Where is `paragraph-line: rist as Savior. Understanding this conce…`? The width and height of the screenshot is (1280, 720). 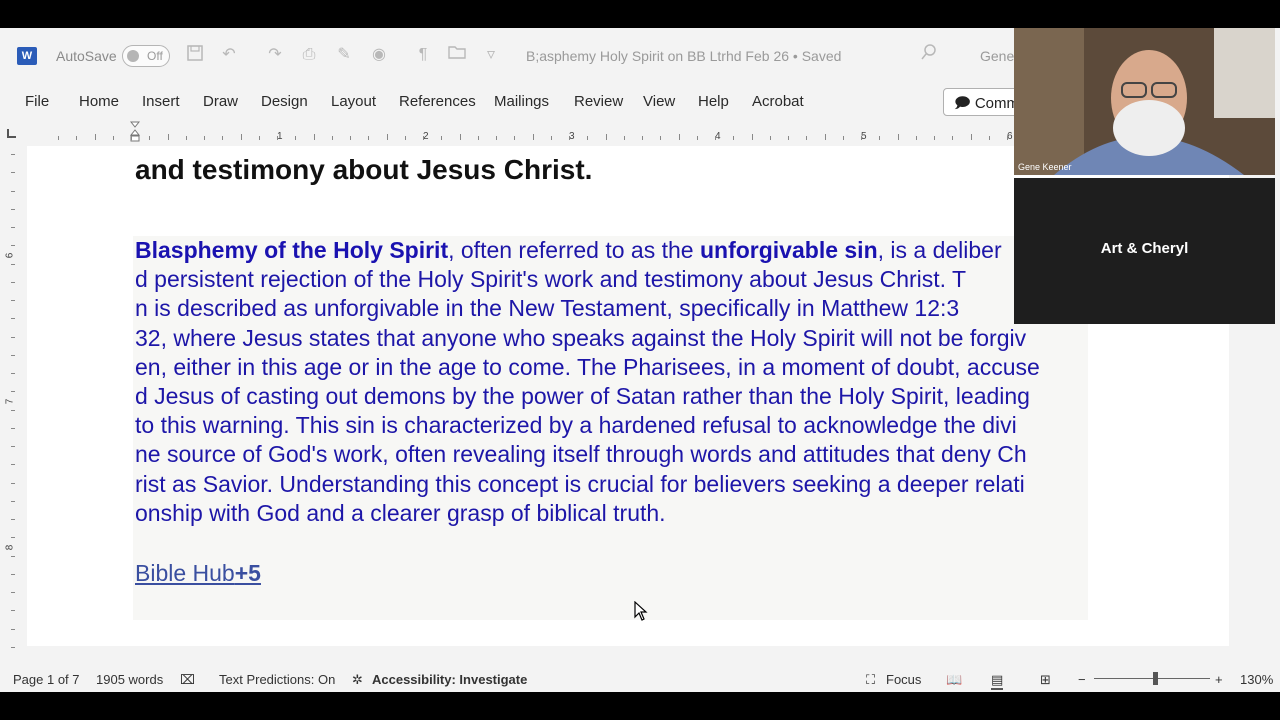 paragraph-line: rist as Savior. Understanding this conce… is located at coordinates (580, 483).